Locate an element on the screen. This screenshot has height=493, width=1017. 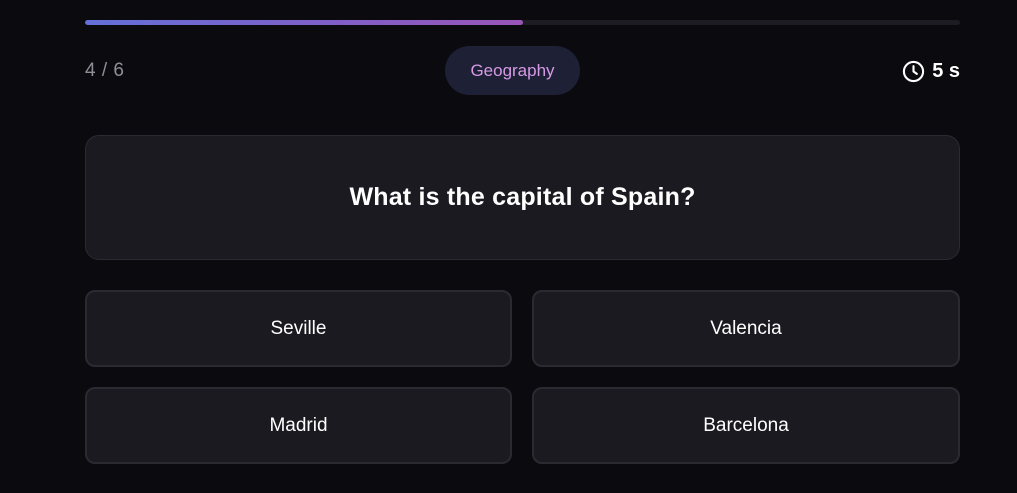
category-badge: Geography is located at coordinates (512, 70).